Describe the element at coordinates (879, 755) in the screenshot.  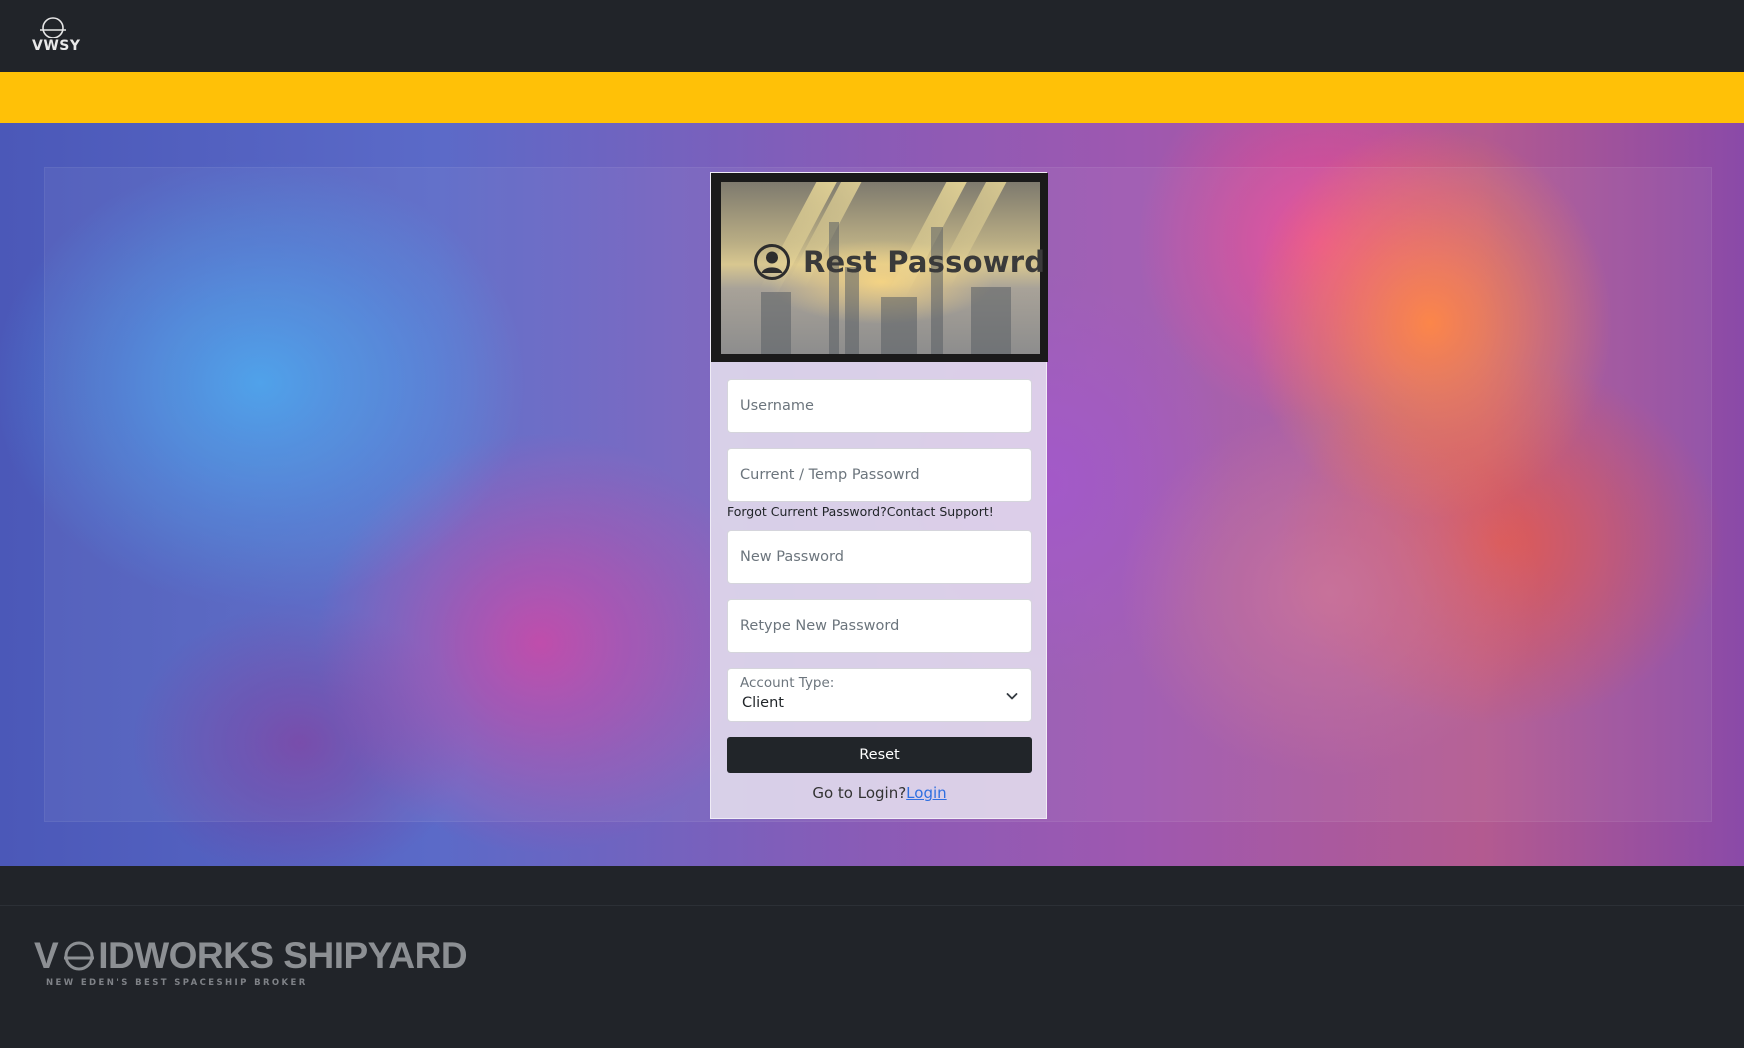
I see `reset-button: Reset` at that location.